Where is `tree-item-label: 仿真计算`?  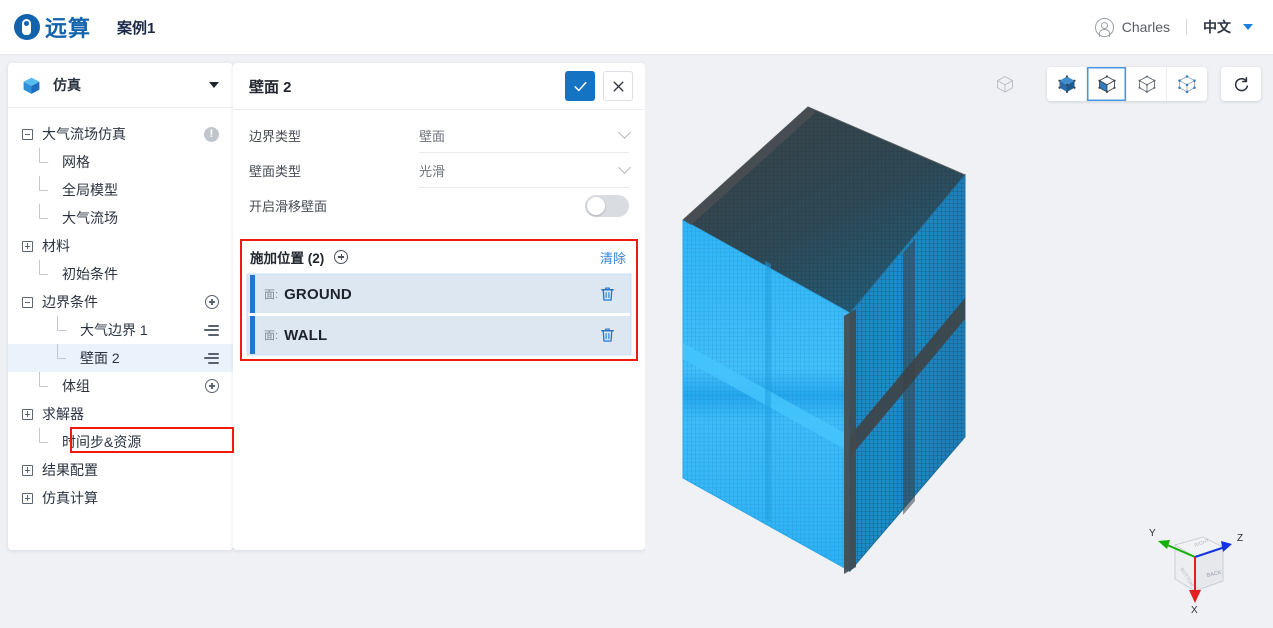 tree-item-label: 仿真计算 is located at coordinates (70, 498).